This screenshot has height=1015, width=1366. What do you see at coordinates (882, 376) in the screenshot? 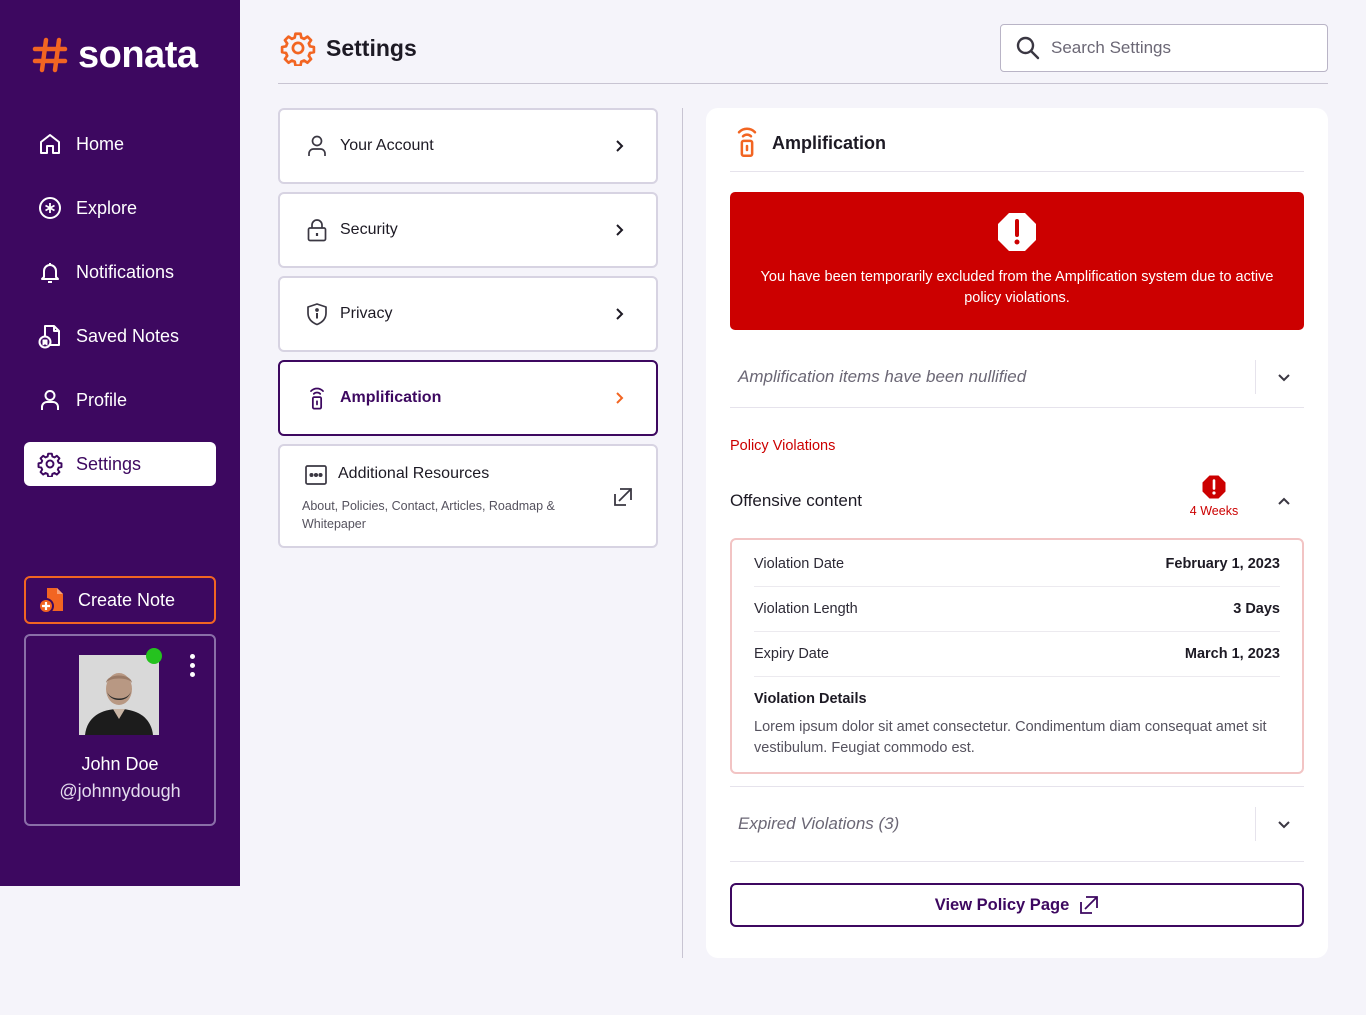
I see `accordion-label: Amplification items have been nullified` at bounding box center [882, 376].